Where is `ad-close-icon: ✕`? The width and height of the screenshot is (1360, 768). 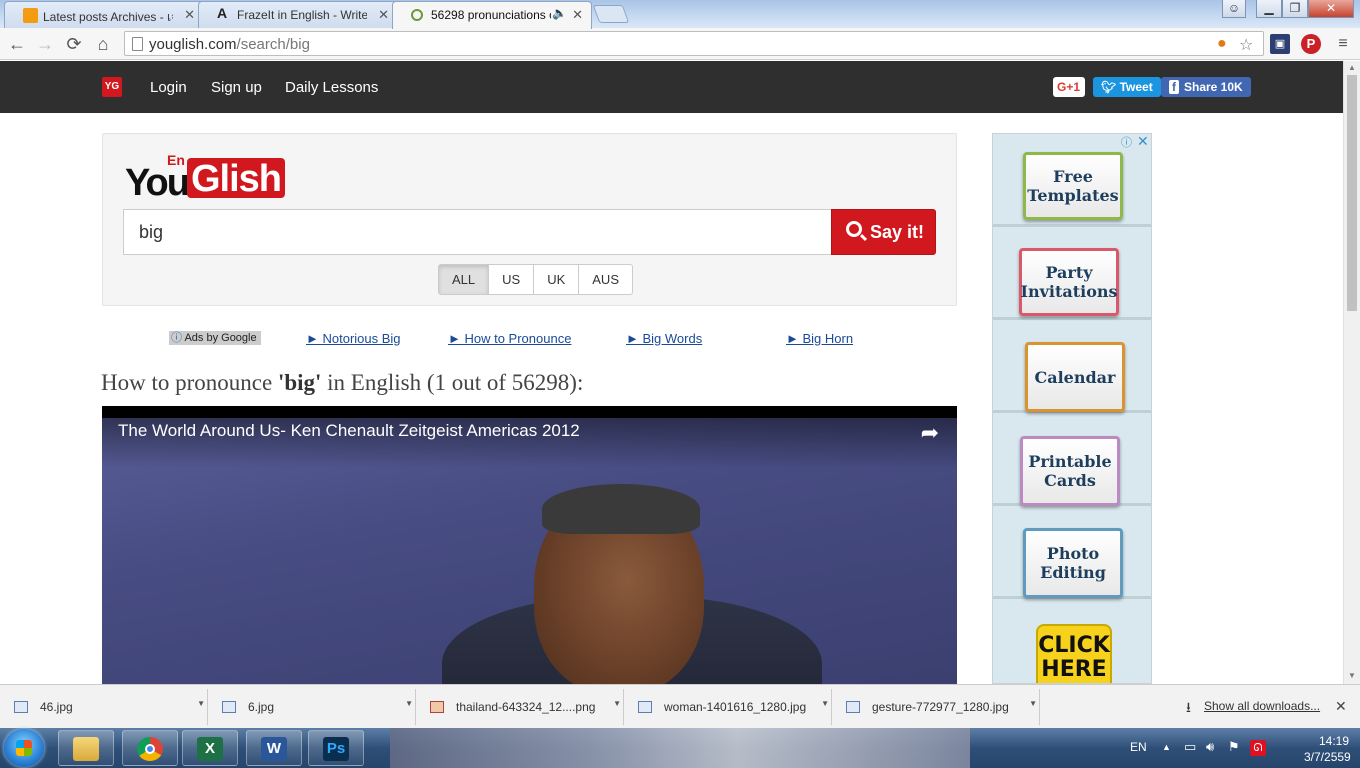
ad-close-icon: ✕ is located at coordinates (1143, 142).